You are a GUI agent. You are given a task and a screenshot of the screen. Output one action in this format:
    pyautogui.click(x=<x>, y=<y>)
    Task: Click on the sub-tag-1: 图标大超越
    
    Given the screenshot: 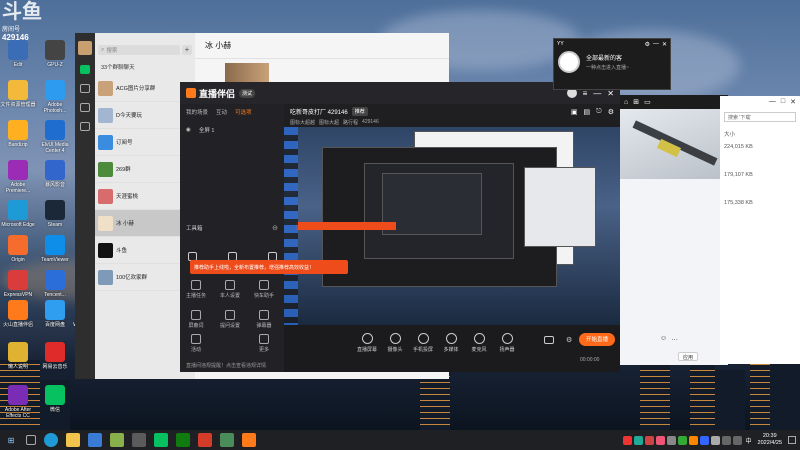 What is the action you would take?
    pyautogui.click(x=302, y=122)
    